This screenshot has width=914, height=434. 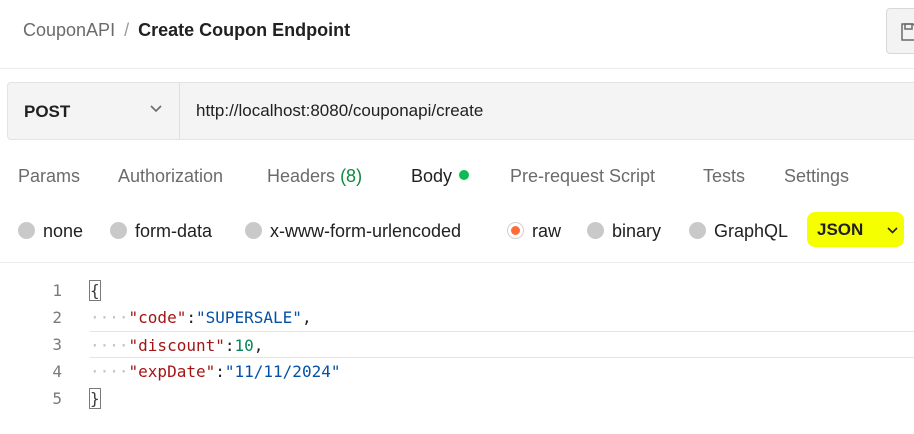 What do you see at coordinates (57, 398) in the screenshot?
I see `line-number: 5` at bounding box center [57, 398].